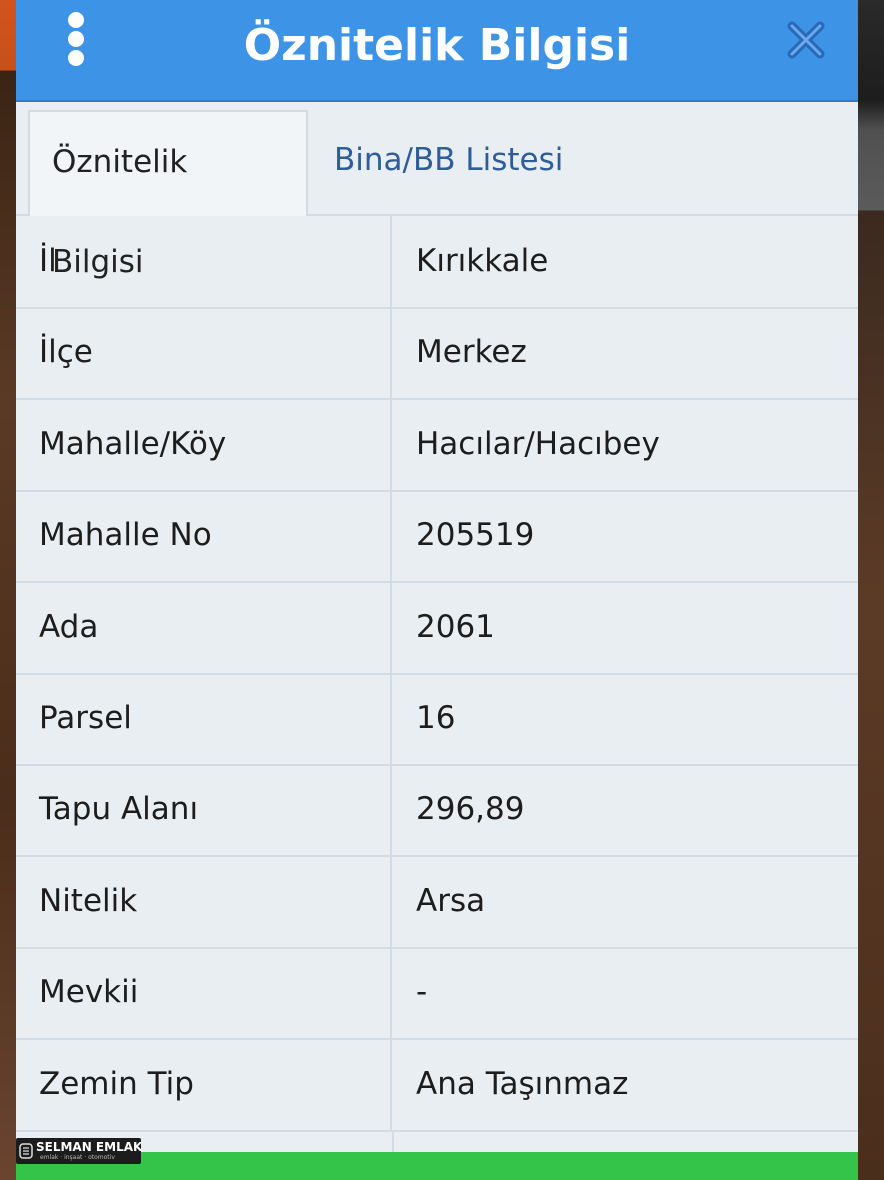 The image size is (884, 1180). I want to click on row-value: Hacılar/Hacıbey, so click(538, 443).